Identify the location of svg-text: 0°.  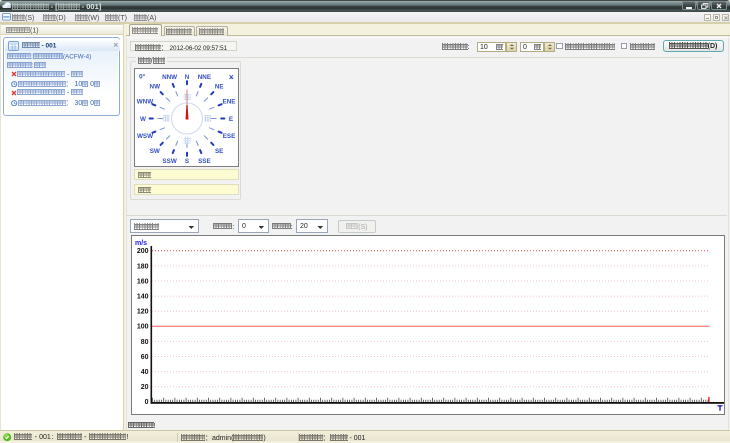
(142, 77).